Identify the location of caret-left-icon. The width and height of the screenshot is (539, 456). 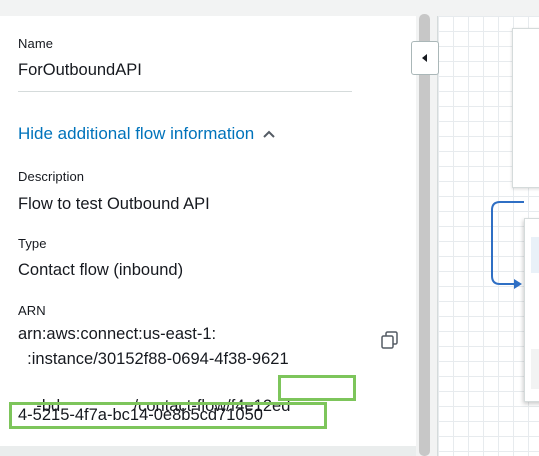
(424, 58).